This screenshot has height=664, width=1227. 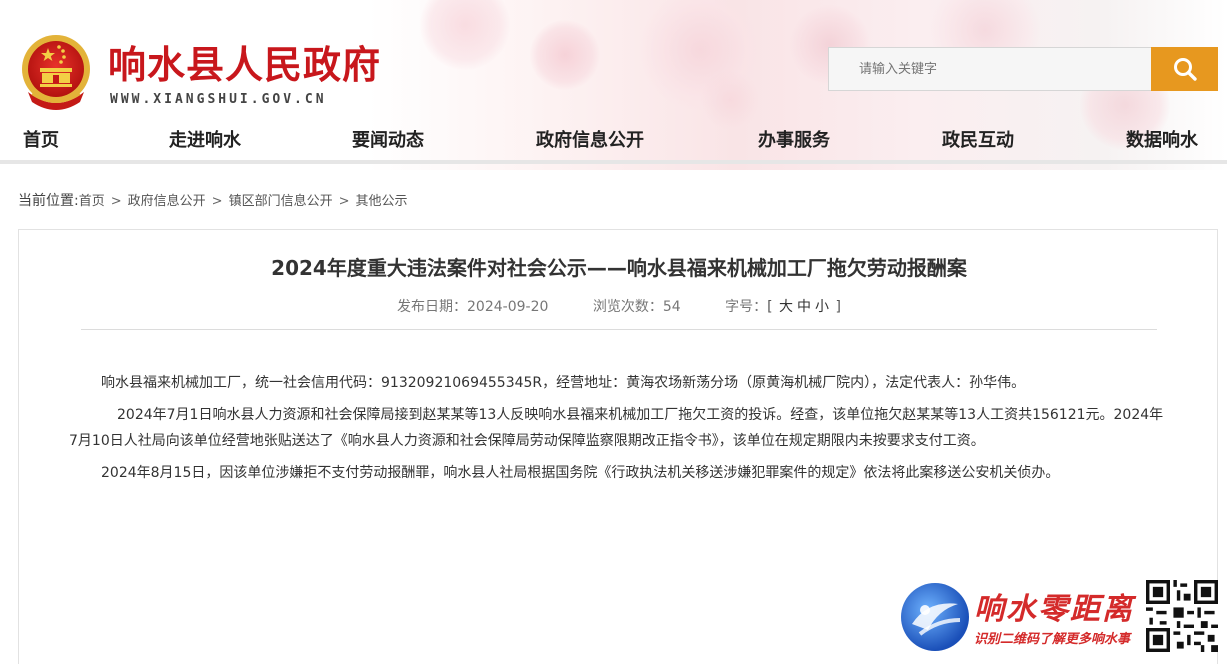 What do you see at coordinates (167, 201) in the screenshot?
I see `breadcrumb-item-info-disclosure: 政府信息公开` at bounding box center [167, 201].